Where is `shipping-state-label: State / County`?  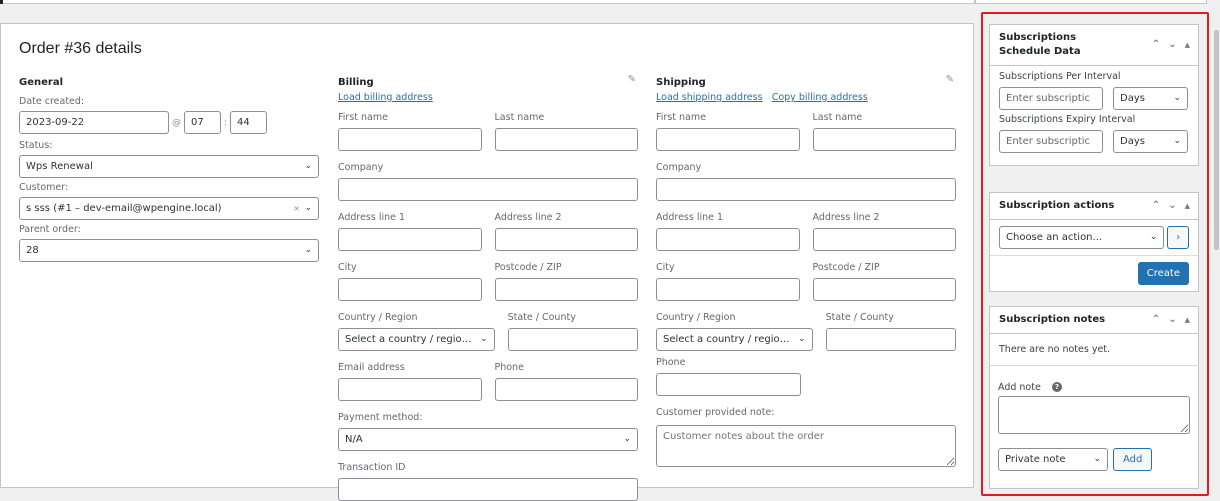 shipping-state-label: State / County is located at coordinates (859, 317).